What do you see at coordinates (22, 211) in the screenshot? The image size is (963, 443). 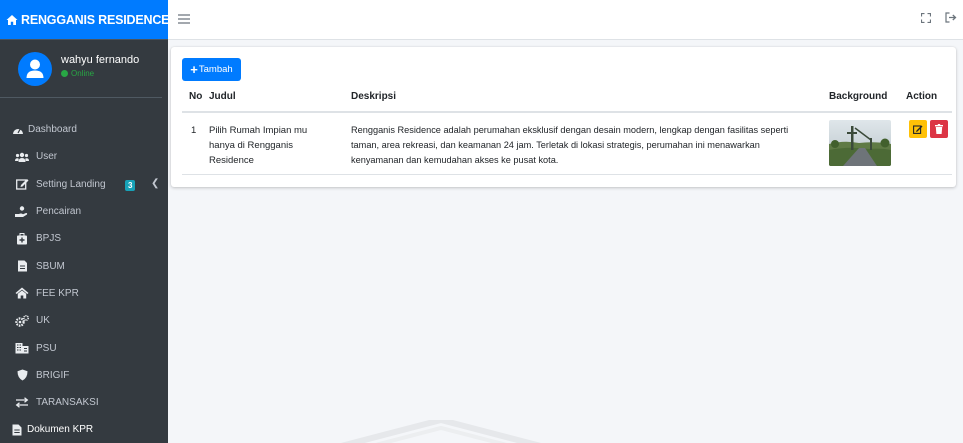 I see `hand-holding-icon` at bounding box center [22, 211].